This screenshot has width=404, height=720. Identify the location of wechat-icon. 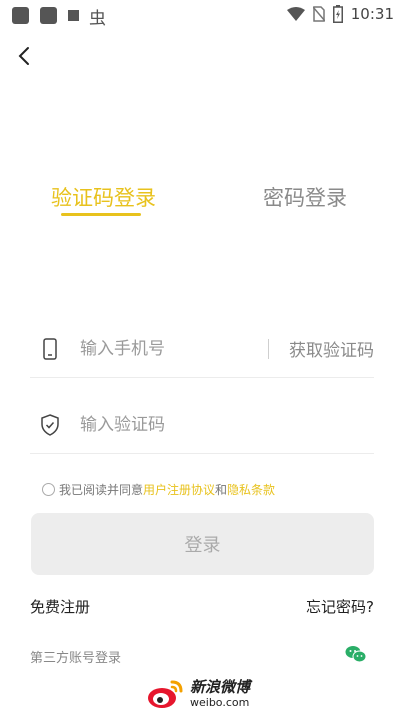
(356, 654).